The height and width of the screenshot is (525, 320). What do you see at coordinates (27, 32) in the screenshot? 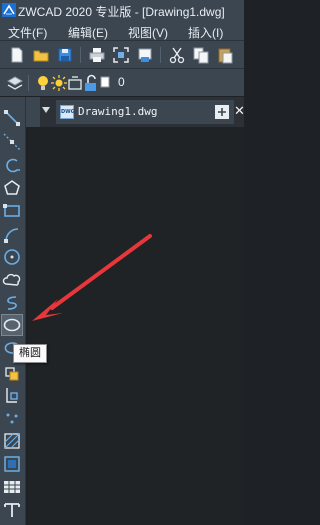
I see `menu-file: 文件(F)` at bounding box center [27, 32].